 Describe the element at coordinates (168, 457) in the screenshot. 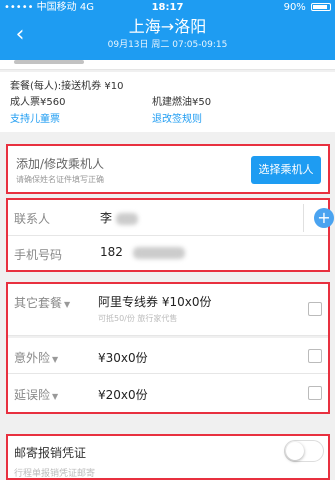

I see `mail-invoice-section: 邮寄报销凭证 行程单报销凭证邮寄` at that location.